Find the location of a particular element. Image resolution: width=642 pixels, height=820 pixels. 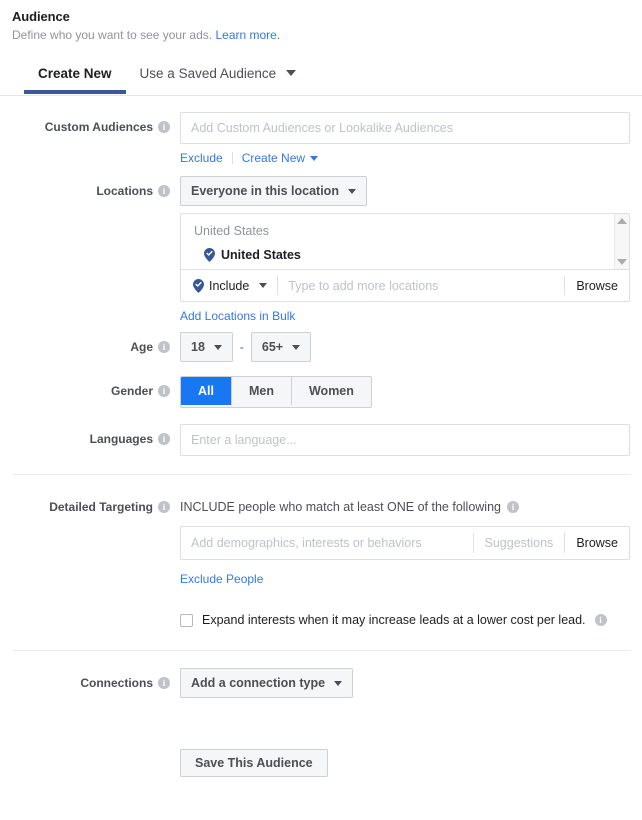

locations-entry-row: Include Browse is located at coordinates (405, 285).